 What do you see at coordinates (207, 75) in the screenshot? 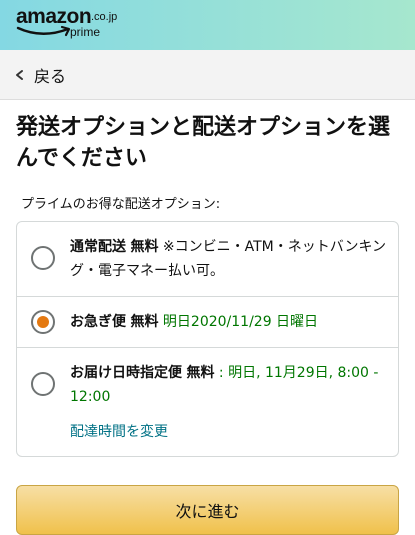
I see `back-button: 戻る` at bounding box center [207, 75].